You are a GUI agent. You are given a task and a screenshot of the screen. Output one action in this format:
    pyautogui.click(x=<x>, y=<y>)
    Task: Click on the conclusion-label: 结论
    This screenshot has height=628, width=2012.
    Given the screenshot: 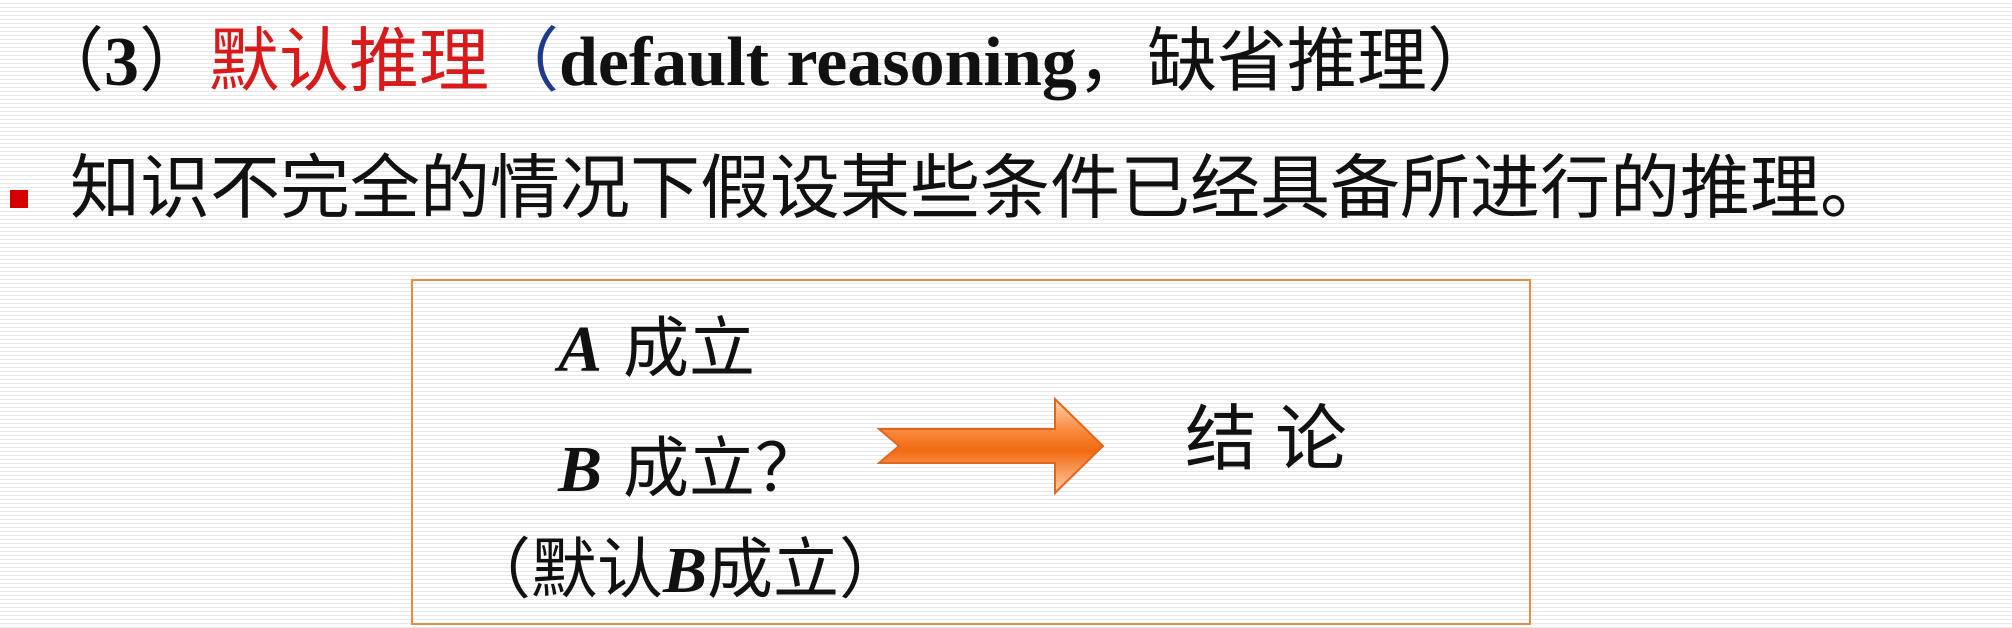 What is the action you would take?
    pyautogui.click(x=1275, y=439)
    